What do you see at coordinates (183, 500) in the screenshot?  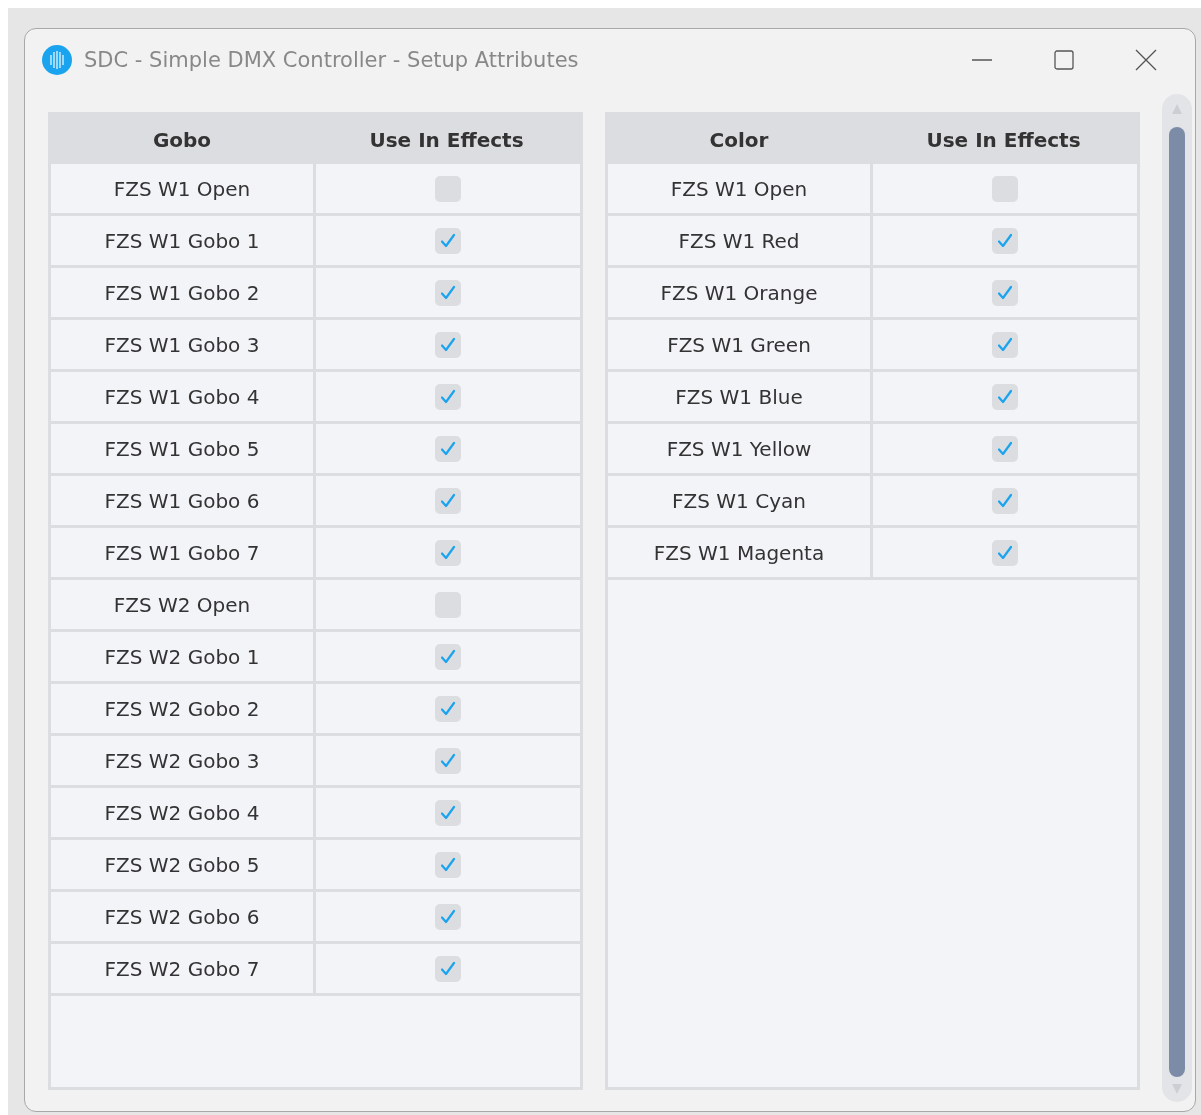 I see `table-cell: FZS W1 Gobo 6` at bounding box center [183, 500].